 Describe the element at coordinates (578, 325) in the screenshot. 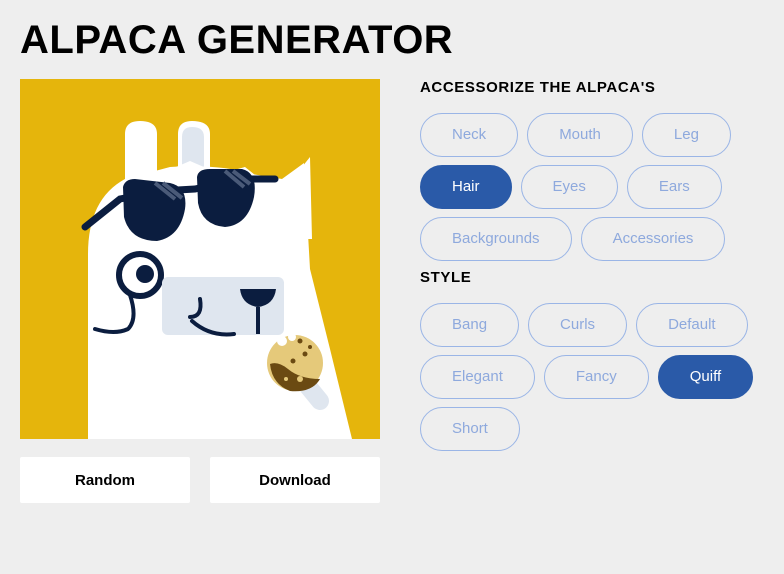

I see `style-curls: Curls` at that location.